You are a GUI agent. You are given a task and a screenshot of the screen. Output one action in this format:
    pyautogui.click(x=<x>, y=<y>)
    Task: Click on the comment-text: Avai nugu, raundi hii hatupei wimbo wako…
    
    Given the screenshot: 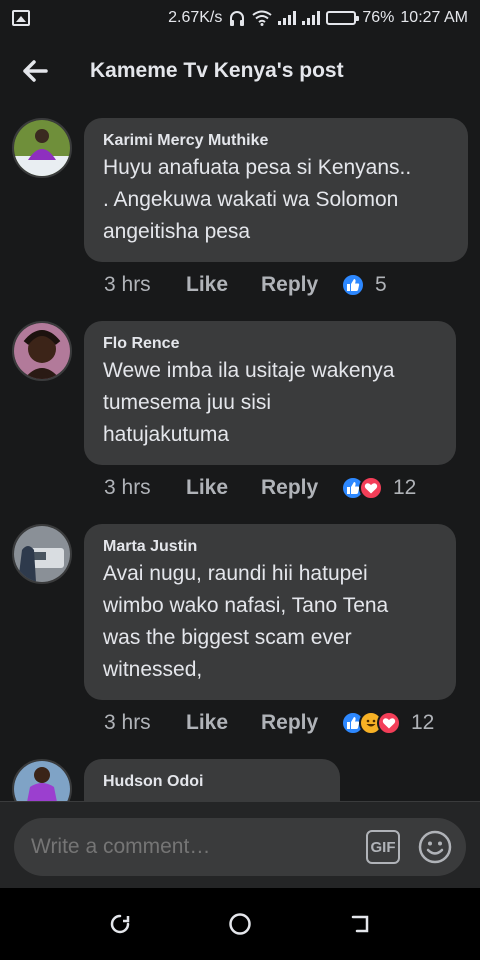 What is the action you would take?
    pyautogui.click(x=246, y=621)
    